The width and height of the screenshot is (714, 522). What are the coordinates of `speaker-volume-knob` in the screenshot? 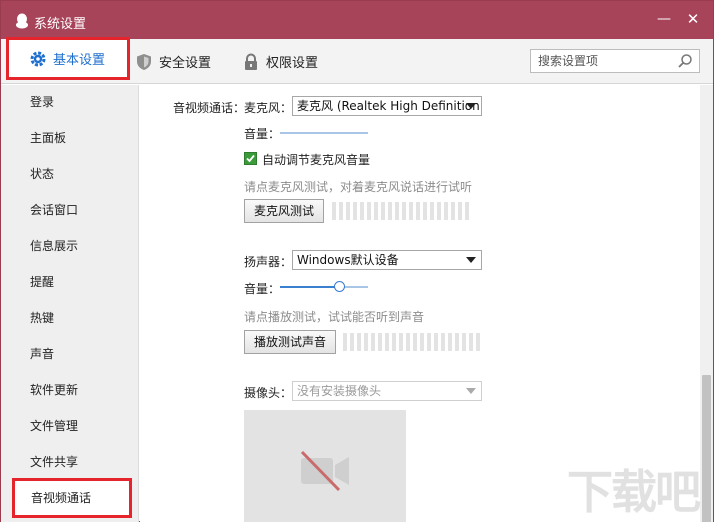 It's located at (339, 286).